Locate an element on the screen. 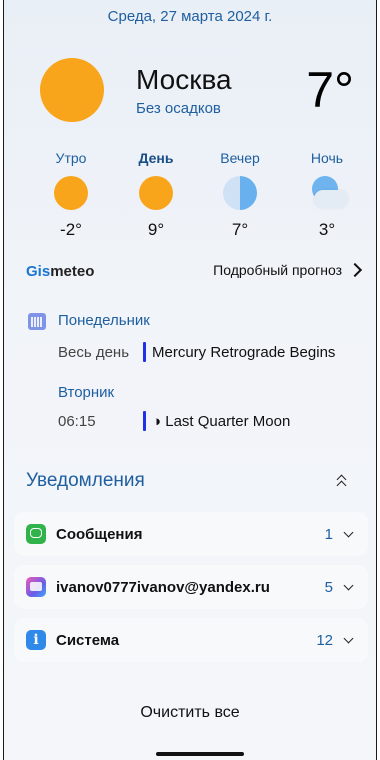 Image resolution: width=380 pixels, height=760 pixels. calendar-day-monday: Понедельник is located at coordinates (104, 320).